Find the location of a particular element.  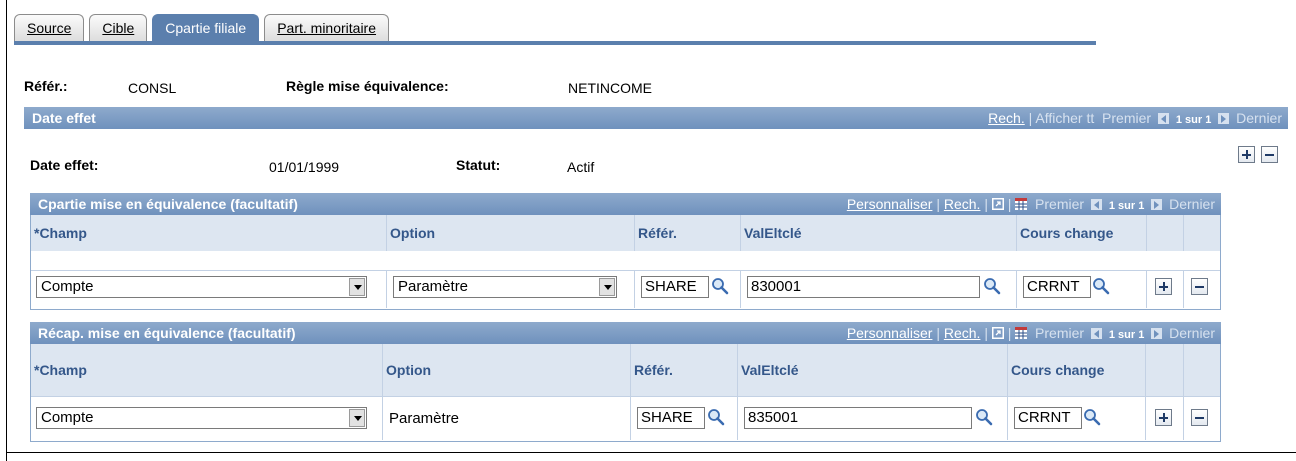

grid2-find-link: Rech. is located at coordinates (962, 333).